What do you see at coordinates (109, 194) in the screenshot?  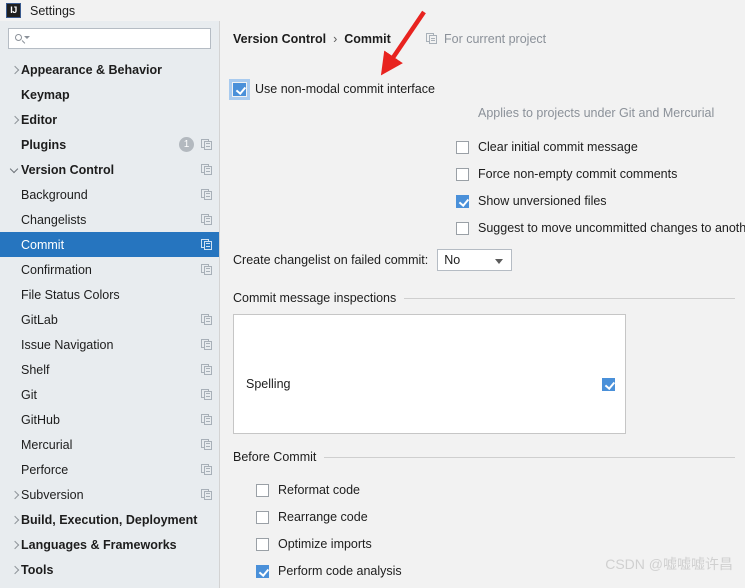 I see `sidebar-item-background: Background` at bounding box center [109, 194].